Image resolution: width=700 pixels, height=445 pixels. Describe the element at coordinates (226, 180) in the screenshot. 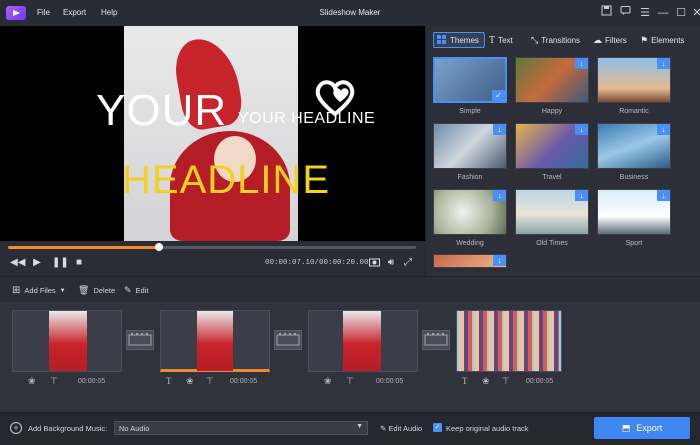

I see `headline-headline: HEADLINE` at that location.